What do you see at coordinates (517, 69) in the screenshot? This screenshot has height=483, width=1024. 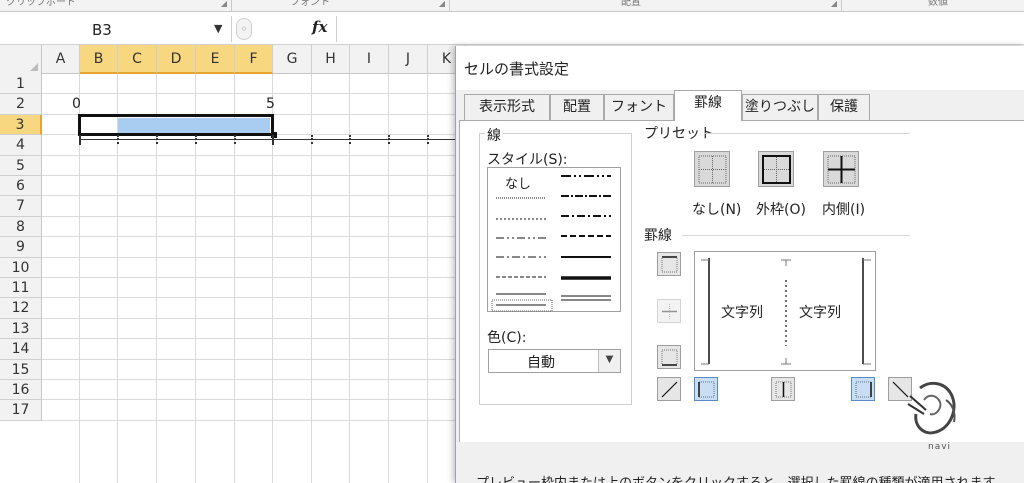 I see `dialog-title: セルの書式設定` at bounding box center [517, 69].